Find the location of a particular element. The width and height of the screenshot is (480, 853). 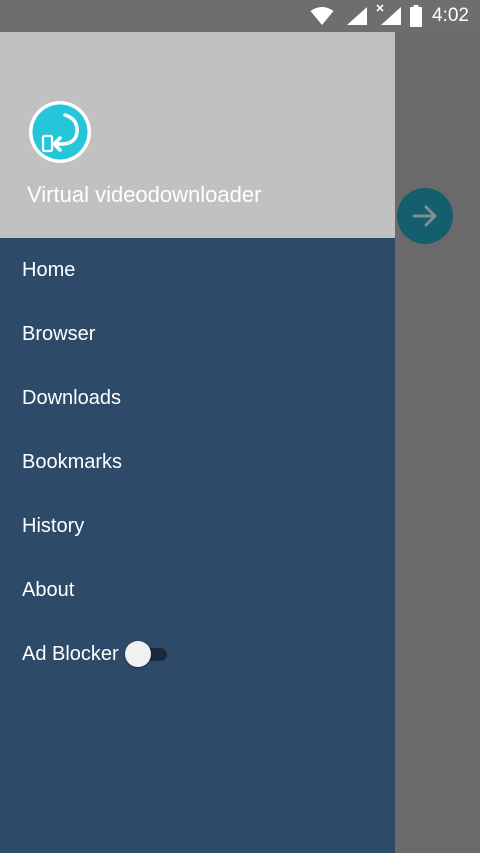

signal-no-data-icon is located at coordinates (388, 14).